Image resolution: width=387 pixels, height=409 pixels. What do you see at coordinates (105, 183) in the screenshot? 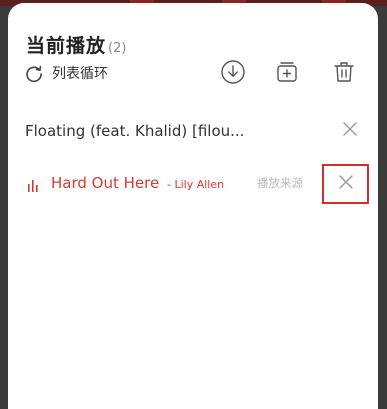
I see `song-title-text: Hard Out Here` at bounding box center [105, 183].